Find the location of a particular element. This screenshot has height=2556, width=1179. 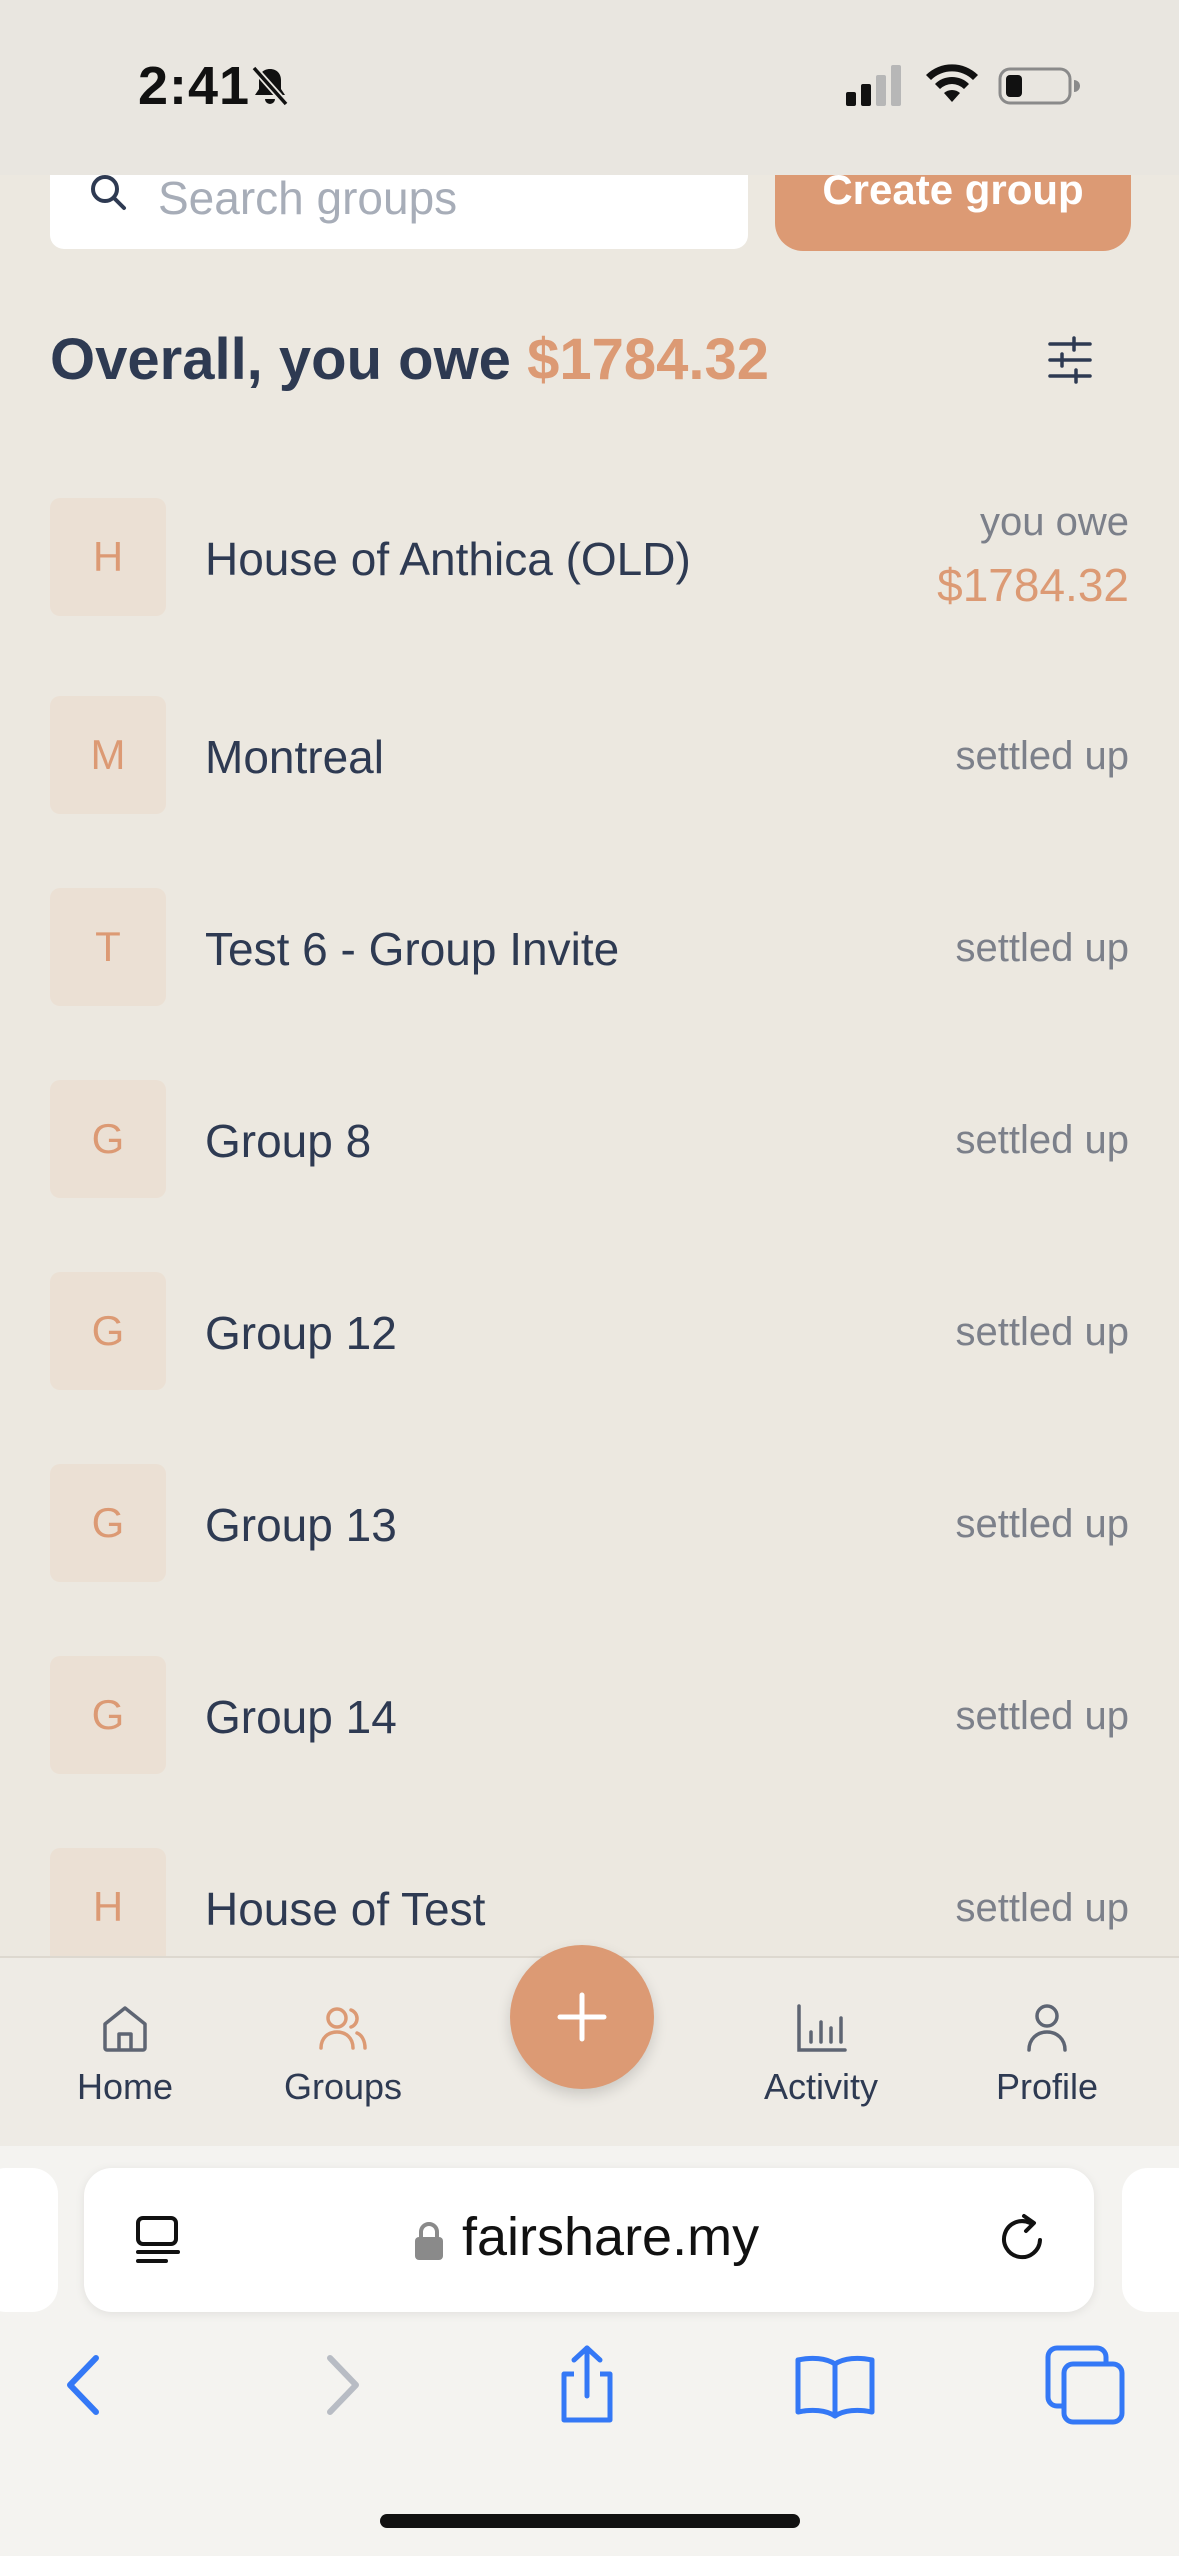

cellular-signal-icon is located at coordinates (873, 85).